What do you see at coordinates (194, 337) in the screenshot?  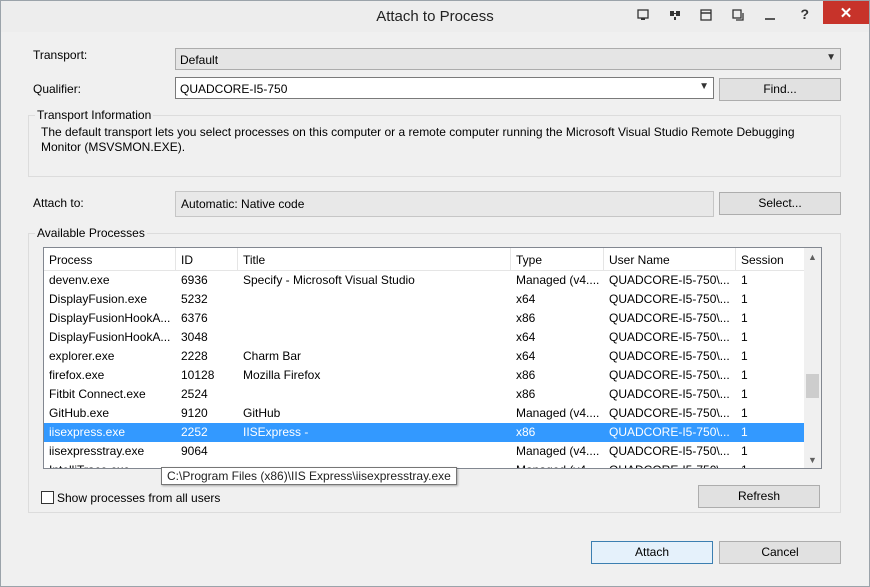 I see `cell-id: 3048` at bounding box center [194, 337].